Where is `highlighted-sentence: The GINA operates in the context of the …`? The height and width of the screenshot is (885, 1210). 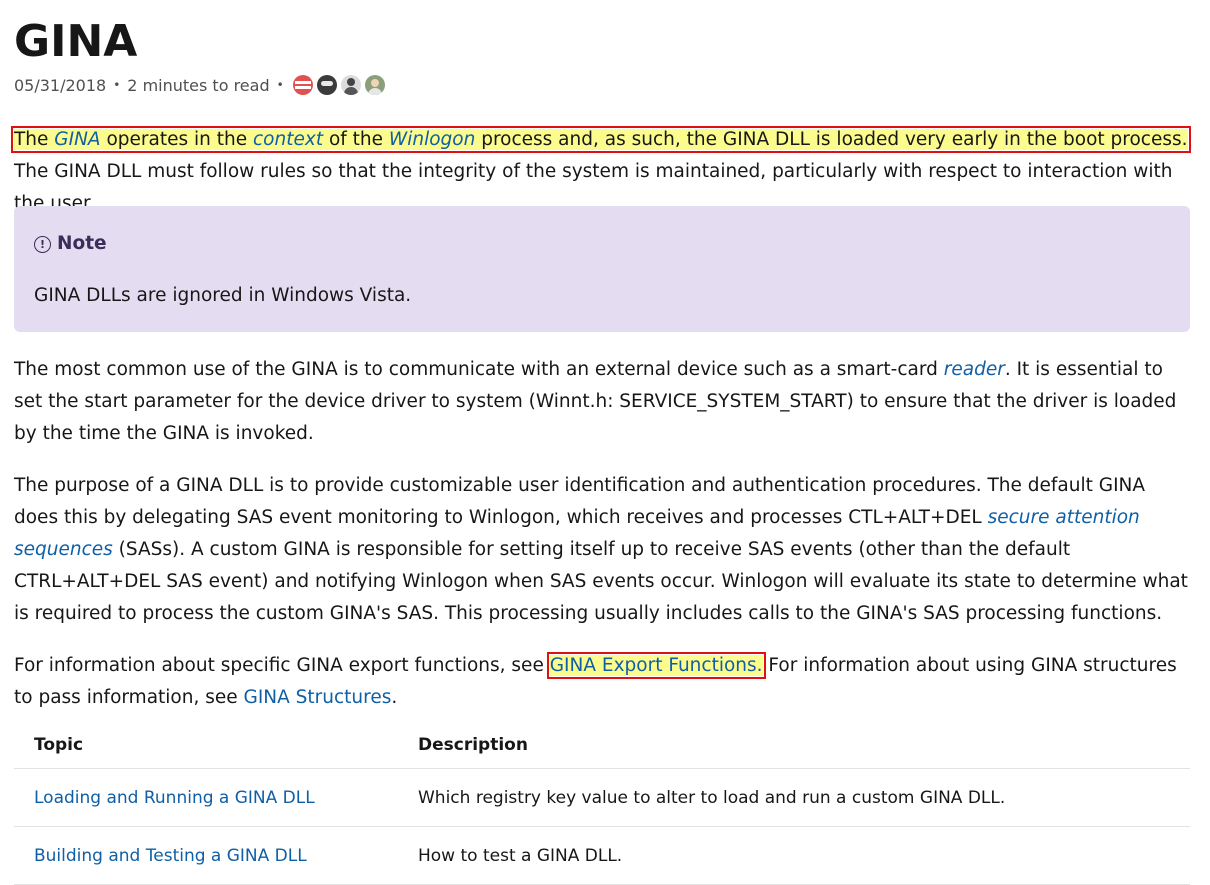
highlighted-sentence: The GINA operates in the context of the … is located at coordinates (601, 139).